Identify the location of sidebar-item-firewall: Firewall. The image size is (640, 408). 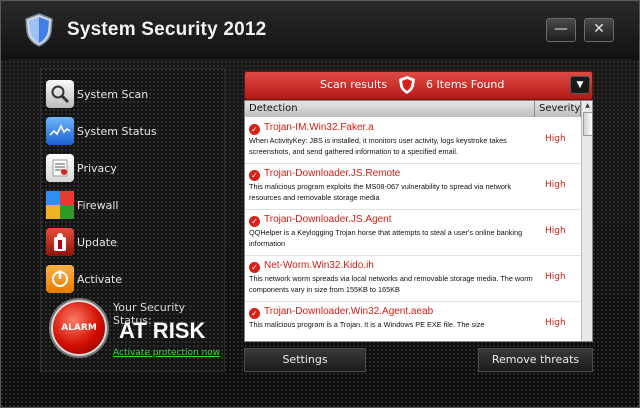
(131, 205).